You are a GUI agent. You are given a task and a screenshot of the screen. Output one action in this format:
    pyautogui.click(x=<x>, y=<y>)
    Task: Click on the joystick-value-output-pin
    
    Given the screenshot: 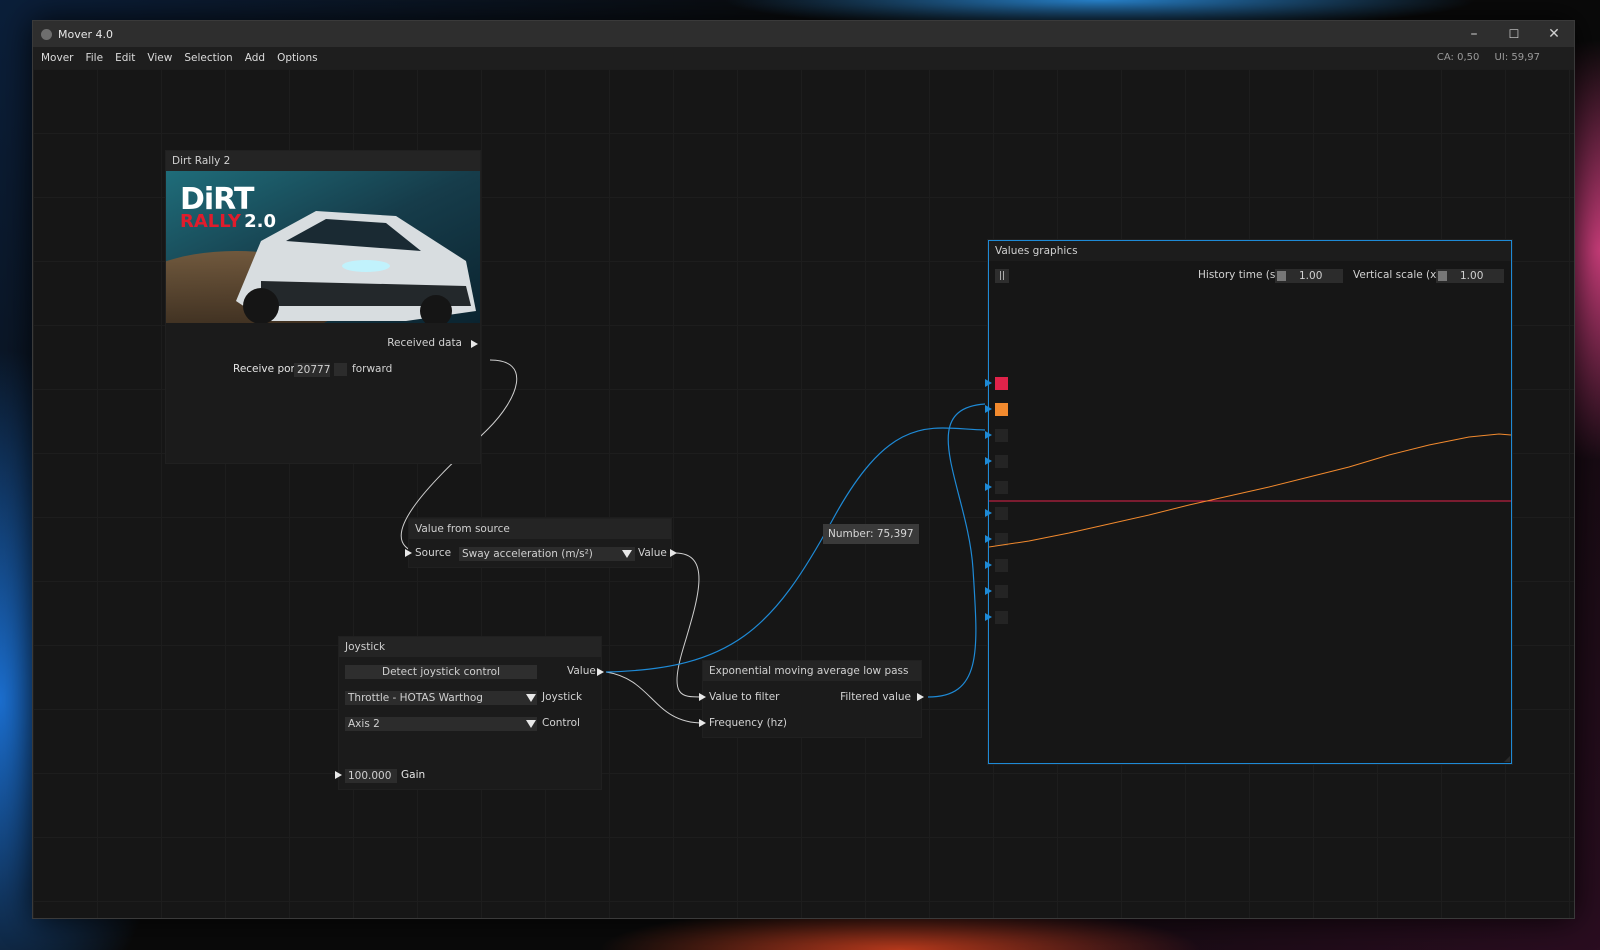 What is the action you would take?
    pyautogui.click(x=600, y=672)
    